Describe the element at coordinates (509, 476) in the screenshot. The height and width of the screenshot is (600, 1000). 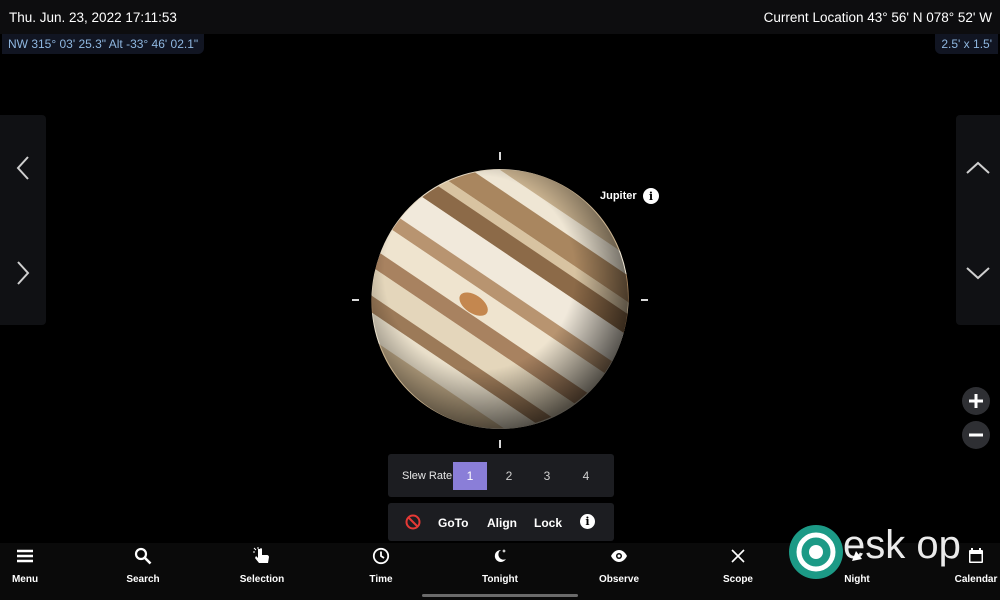
I see `slew-rate-option-2: 2` at that location.